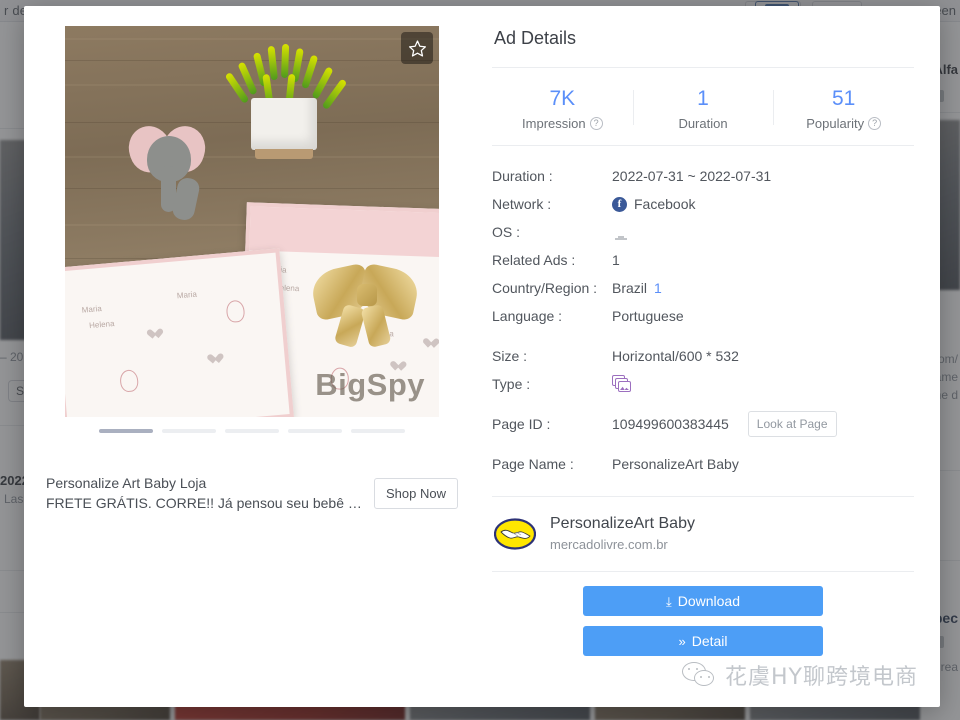 The width and height of the screenshot is (960, 720). What do you see at coordinates (703, 316) in the screenshot?
I see `field-language: Language : Portuguese` at bounding box center [703, 316].